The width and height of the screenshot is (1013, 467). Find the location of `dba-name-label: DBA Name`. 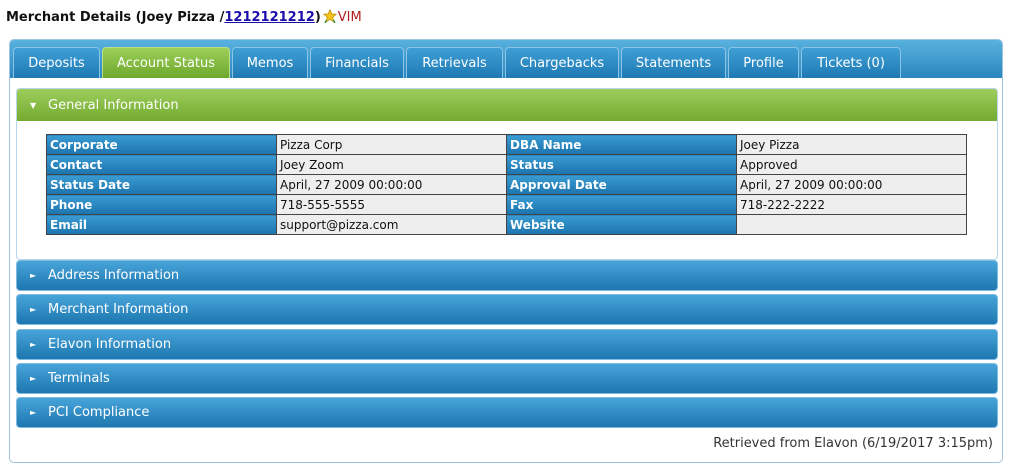

dba-name-label: DBA Name is located at coordinates (621, 144).